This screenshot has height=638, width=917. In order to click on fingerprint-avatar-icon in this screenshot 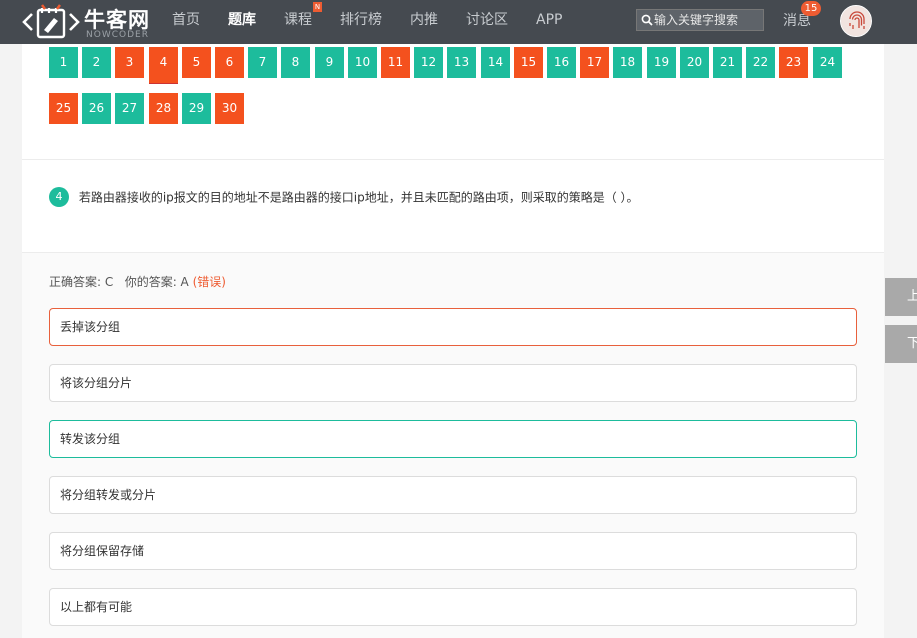, I will do `click(856, 21)`.